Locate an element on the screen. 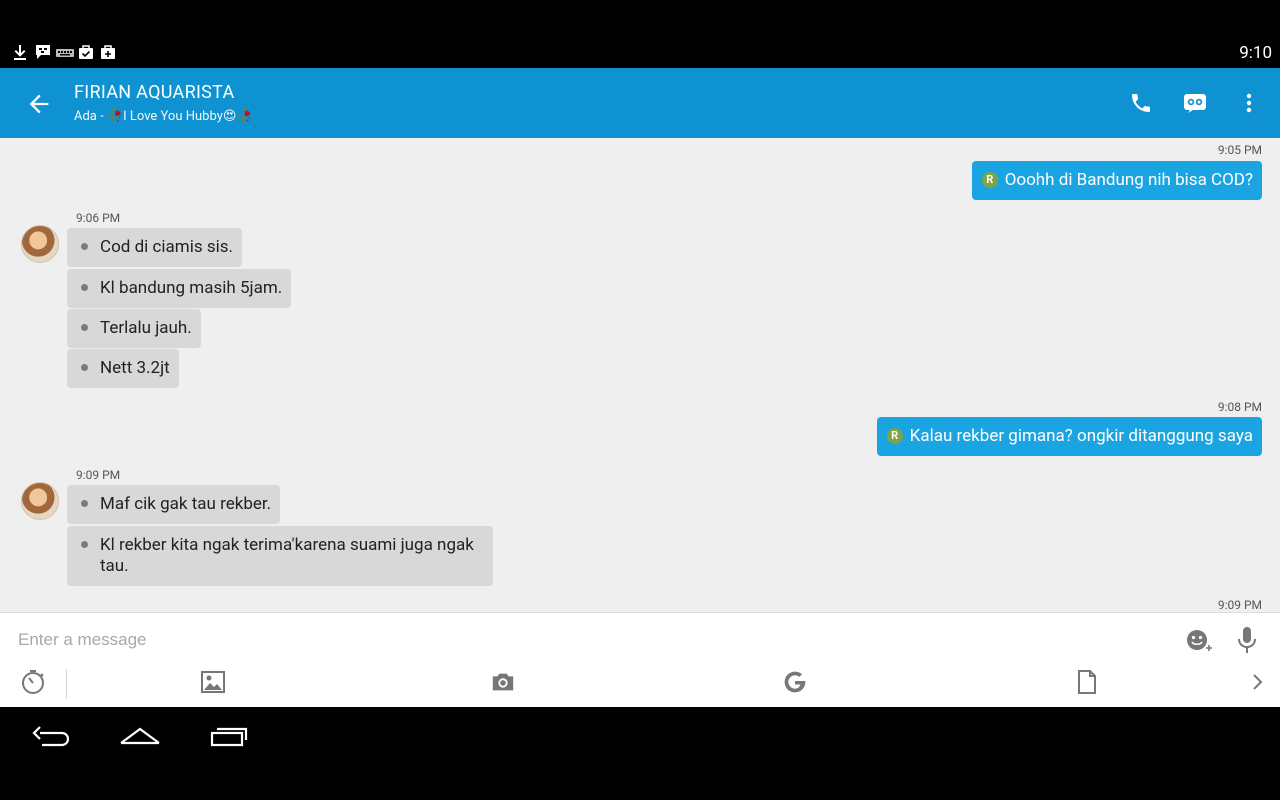 The image size is (1280, 800). message-input is located at coordinates (578, 640).